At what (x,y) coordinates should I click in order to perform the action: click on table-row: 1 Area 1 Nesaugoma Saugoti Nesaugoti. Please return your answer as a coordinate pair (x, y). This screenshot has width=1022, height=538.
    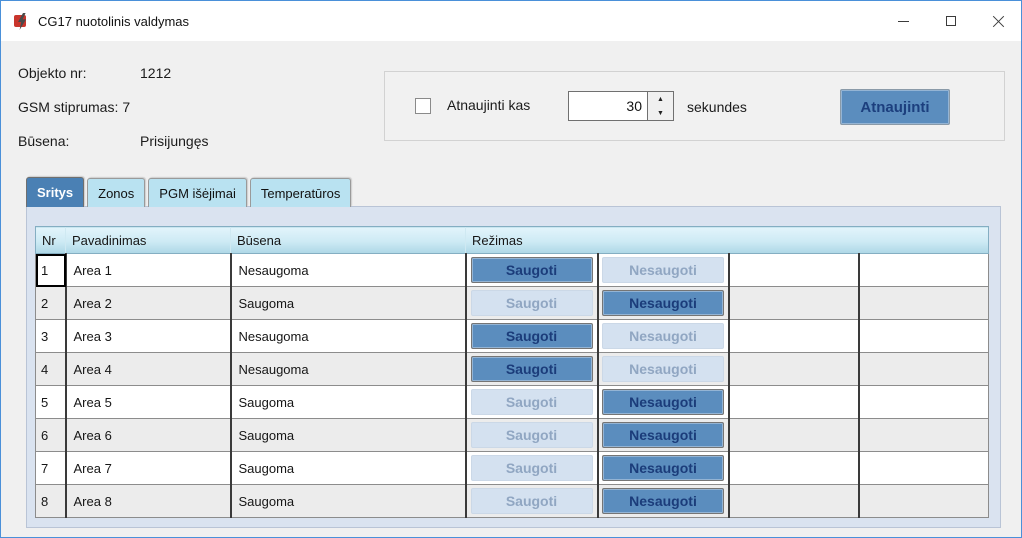
    Looking at the image, I should click on (512, 270).